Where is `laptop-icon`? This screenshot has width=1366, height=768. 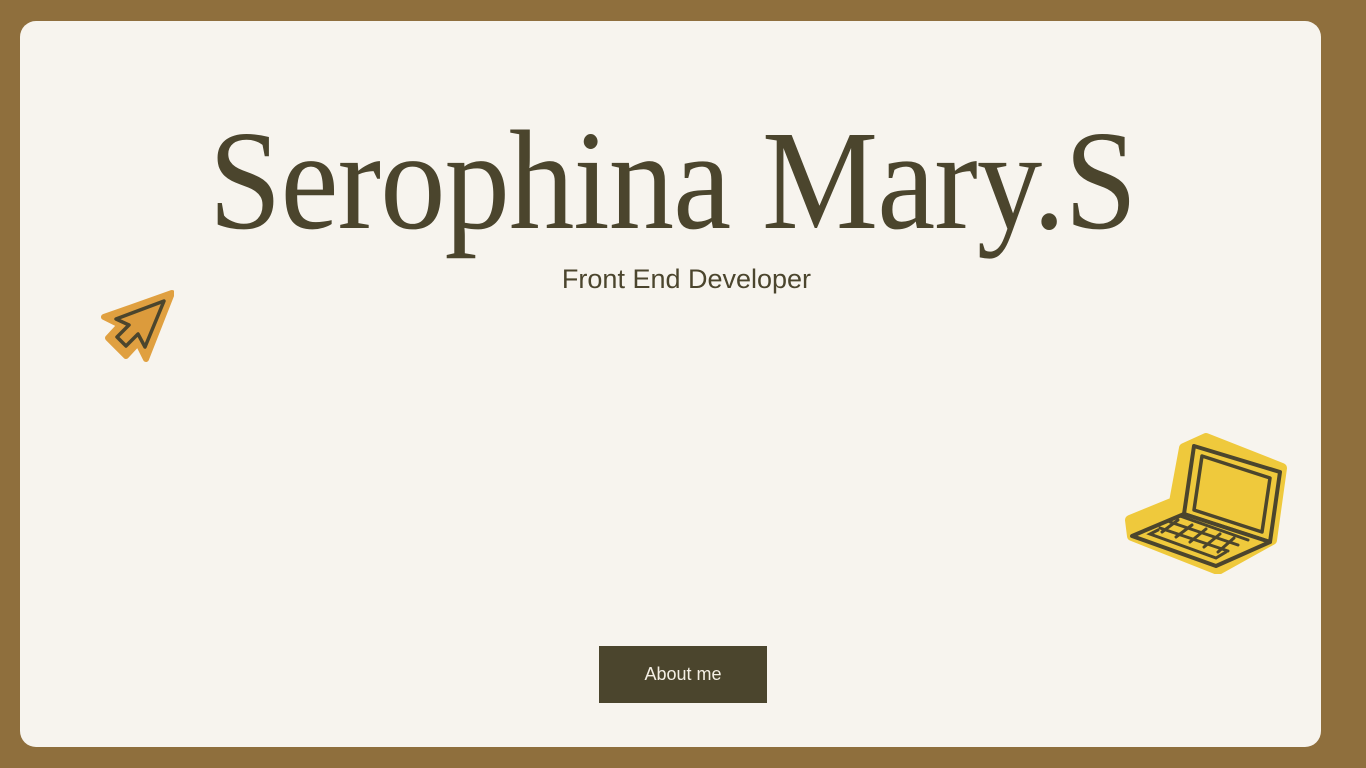
laptop-icon is located at coordinates (1206, 503).